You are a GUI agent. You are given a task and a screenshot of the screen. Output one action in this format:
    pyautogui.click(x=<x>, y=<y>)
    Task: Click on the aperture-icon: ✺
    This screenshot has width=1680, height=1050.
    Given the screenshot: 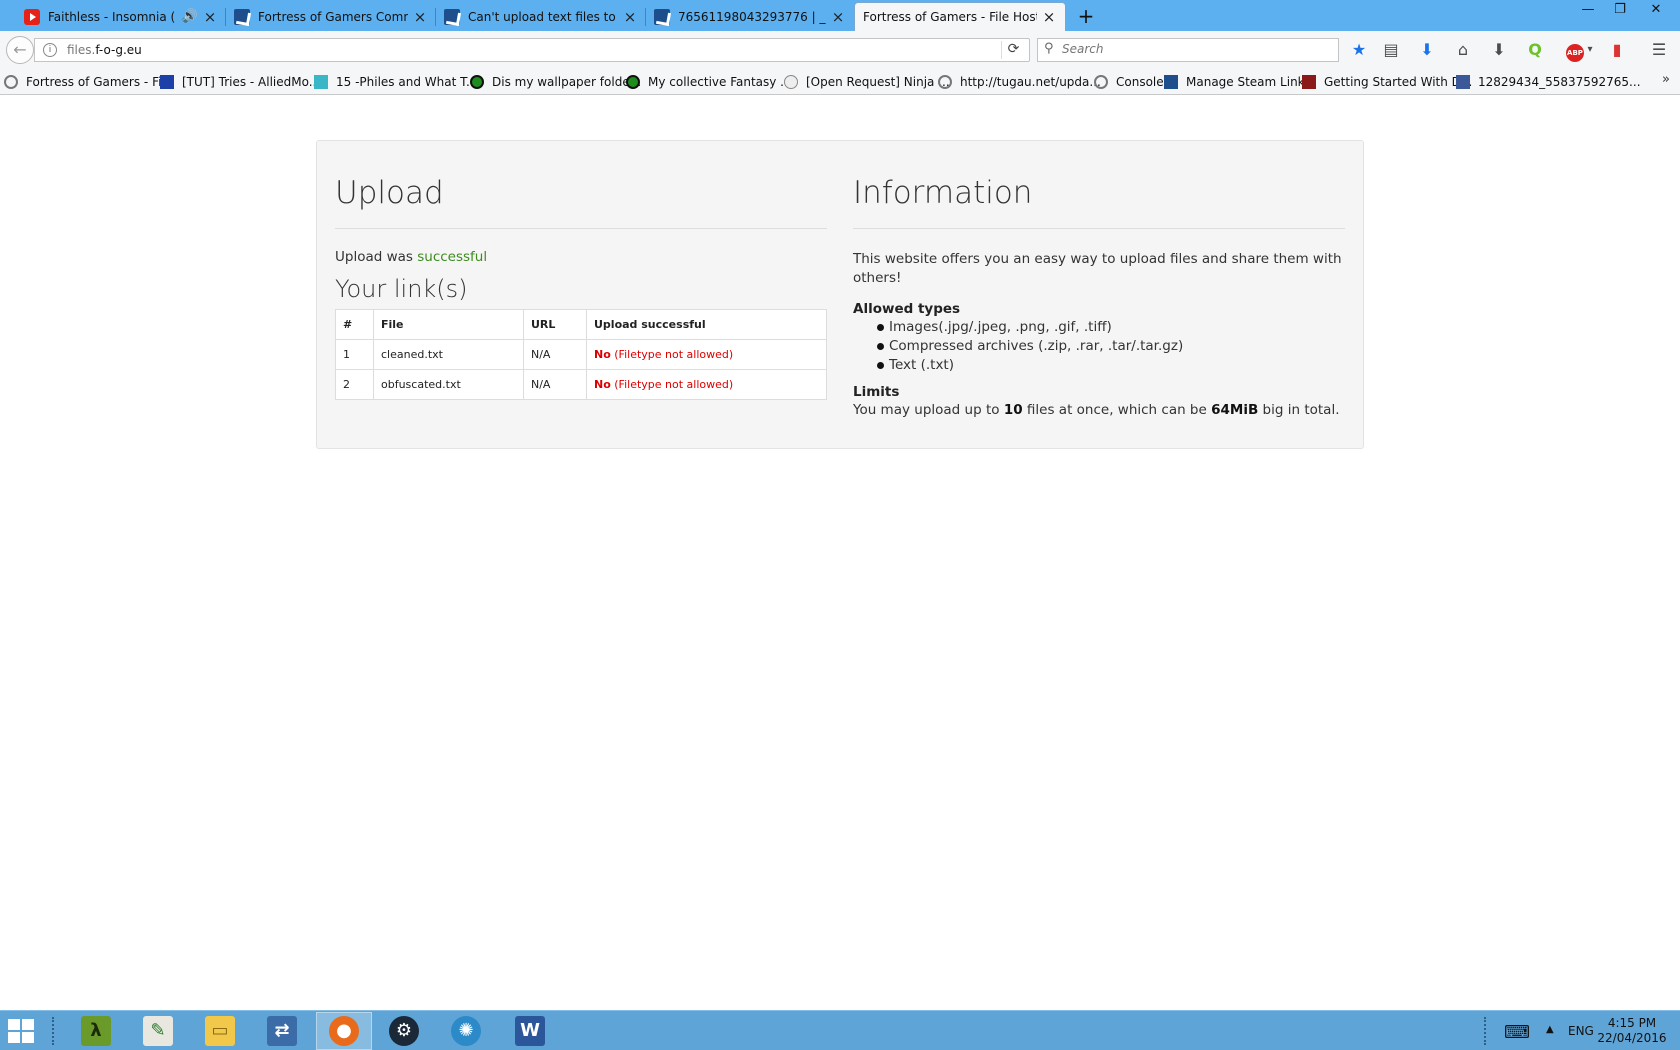 What is the action you would take?
    pyautogui.click(x=466, y=1031)
    